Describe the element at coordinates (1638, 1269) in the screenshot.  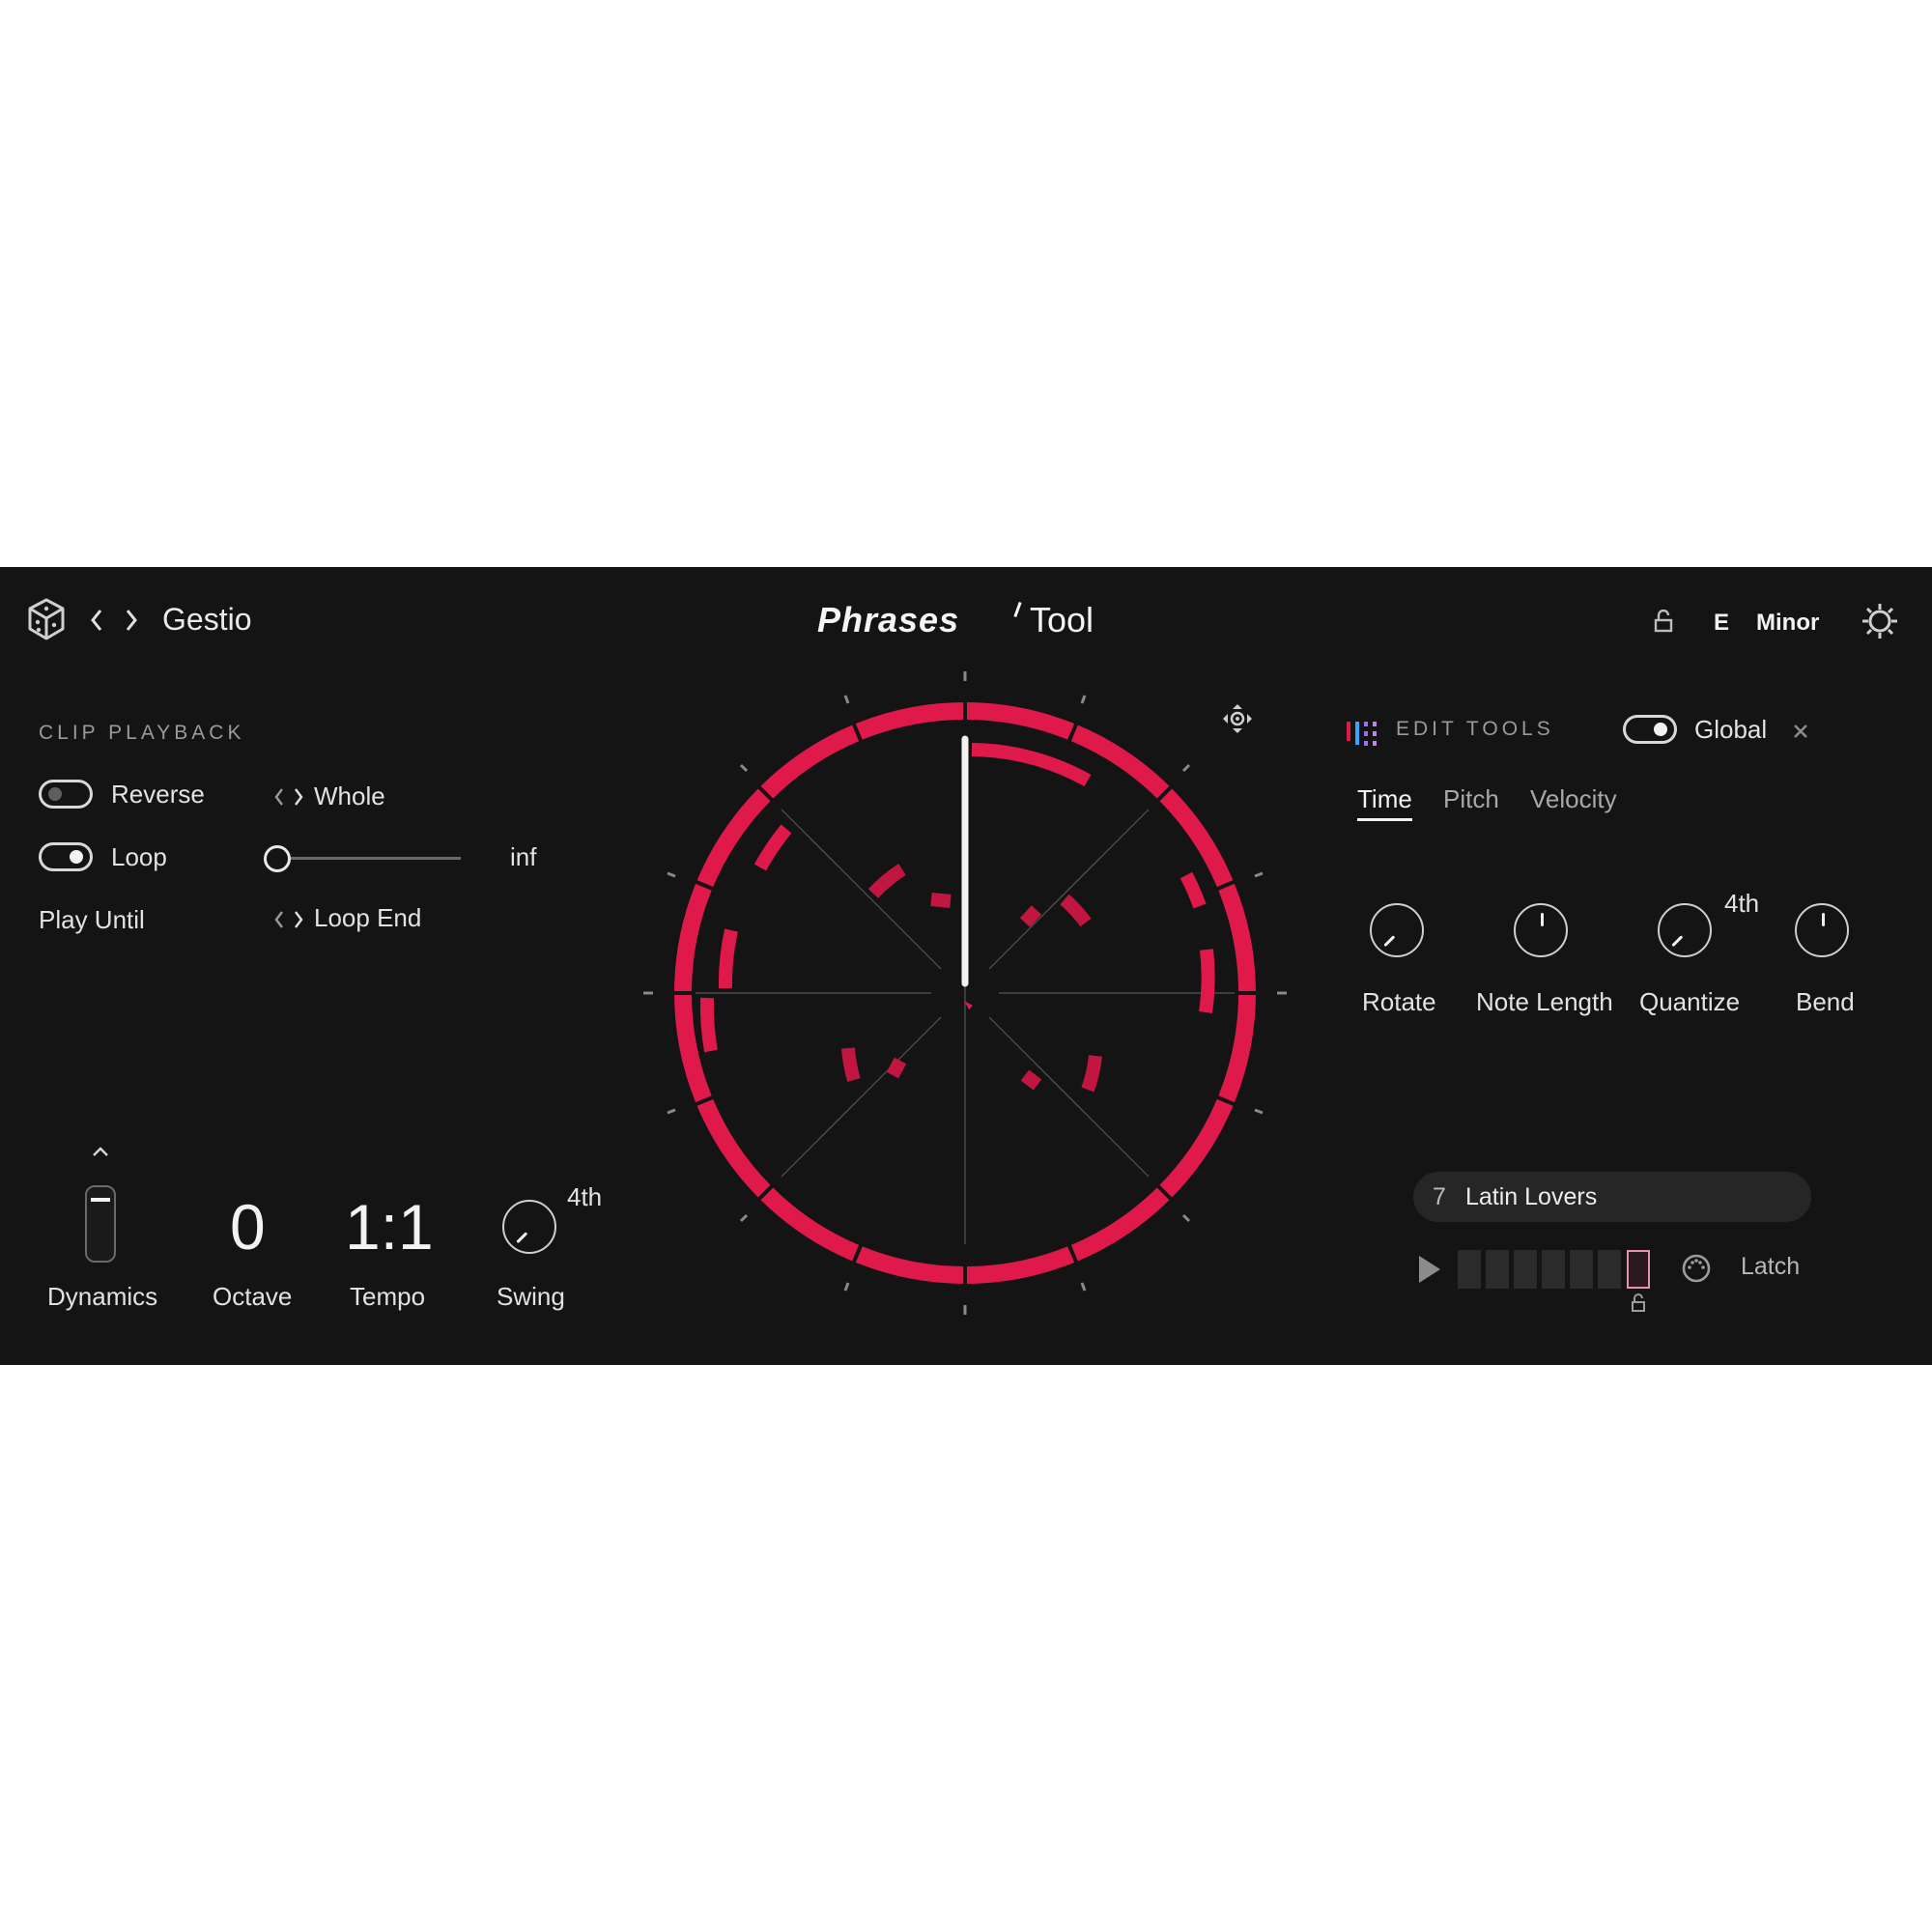
I see `step-cell-active` at that location.